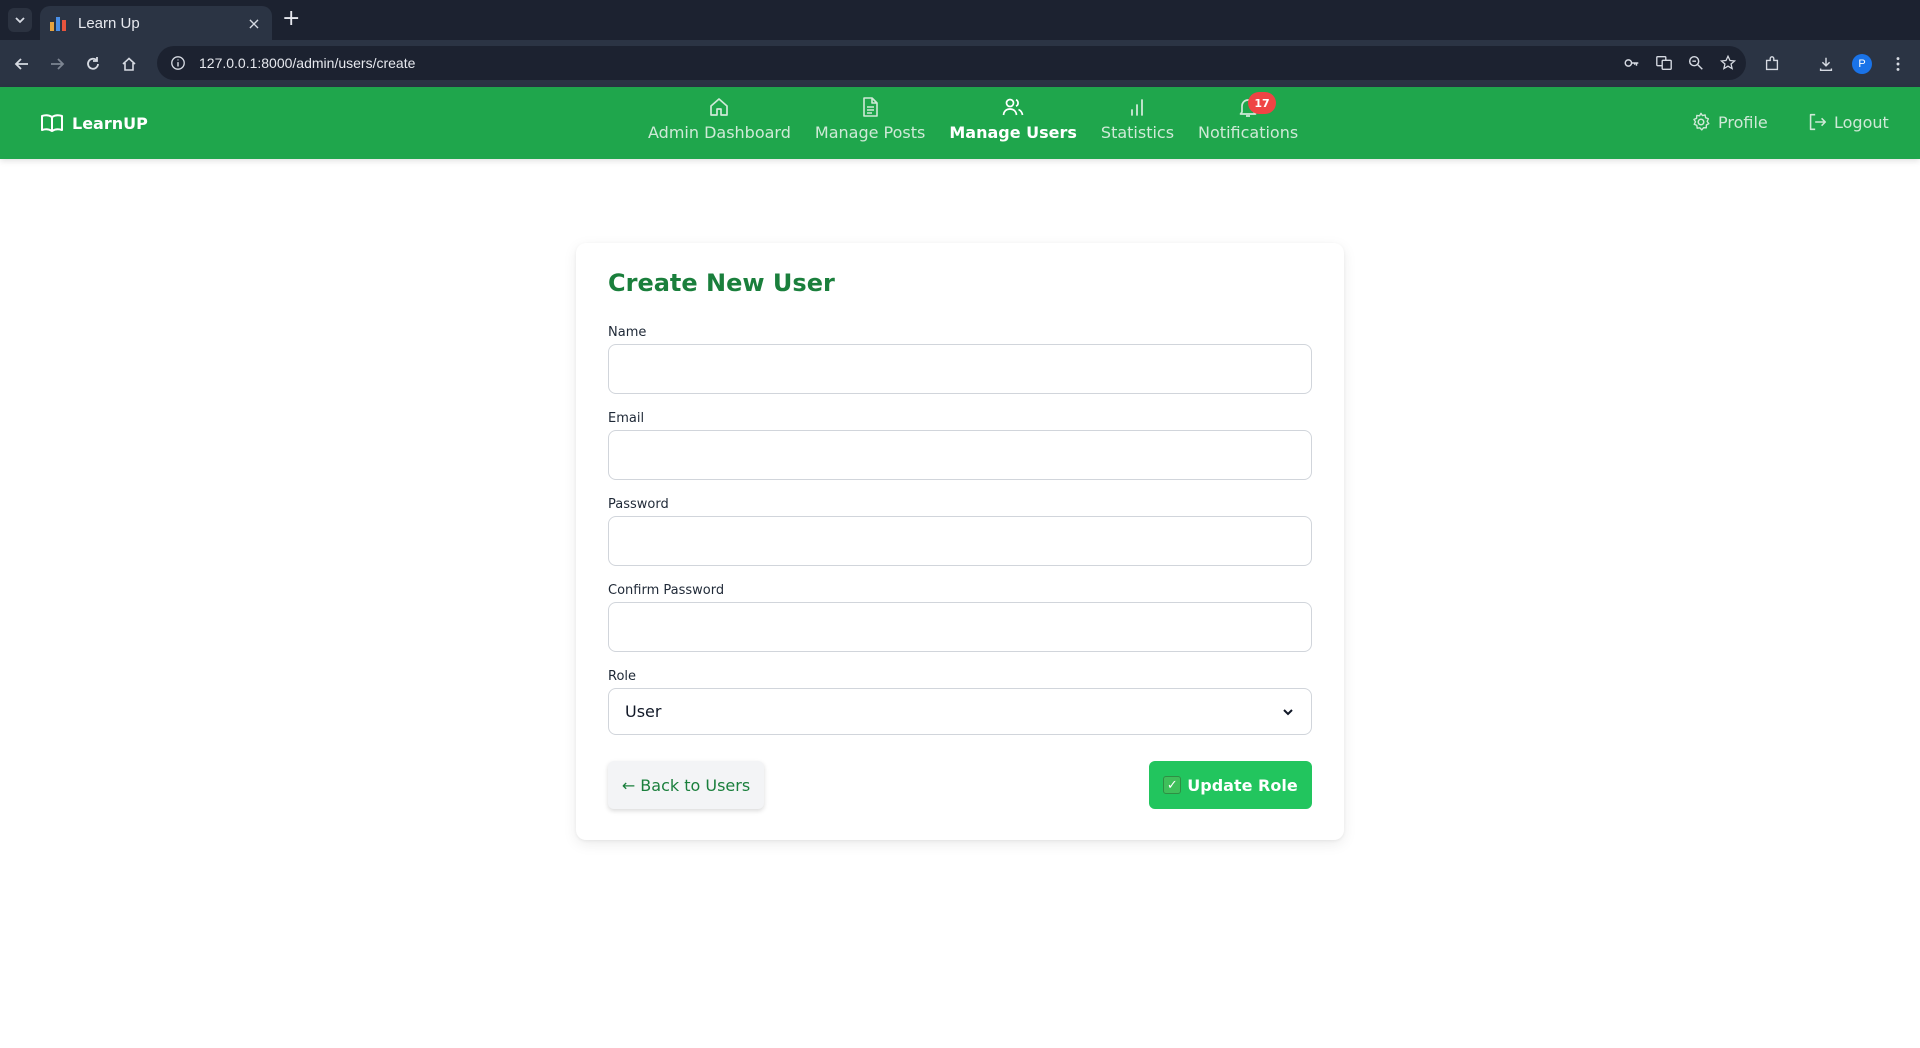 This screenshot has width=1920, height=1048. Describe the element at coordinates (638, 504) in the screenshot. I see `password-label: Password` at that location.